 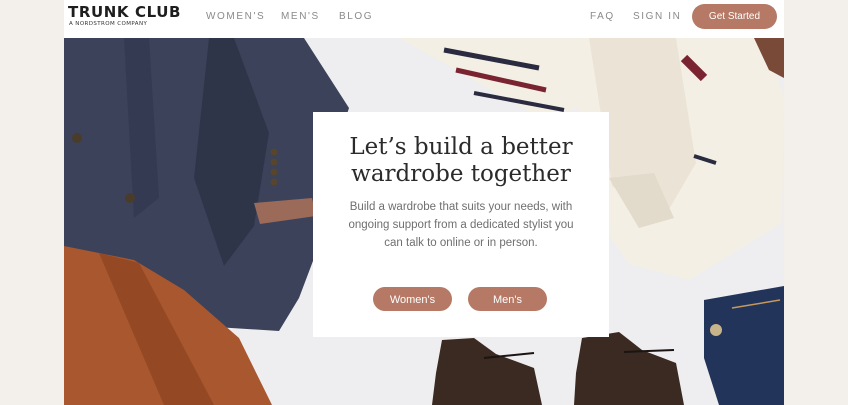 I want to click on logo-tagline: A NORDSTROM COMPANY, so click(x=108, y=24).